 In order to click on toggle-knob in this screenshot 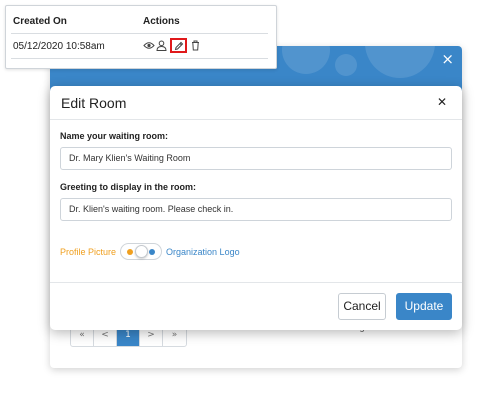, I will do `click(142, 251)`.